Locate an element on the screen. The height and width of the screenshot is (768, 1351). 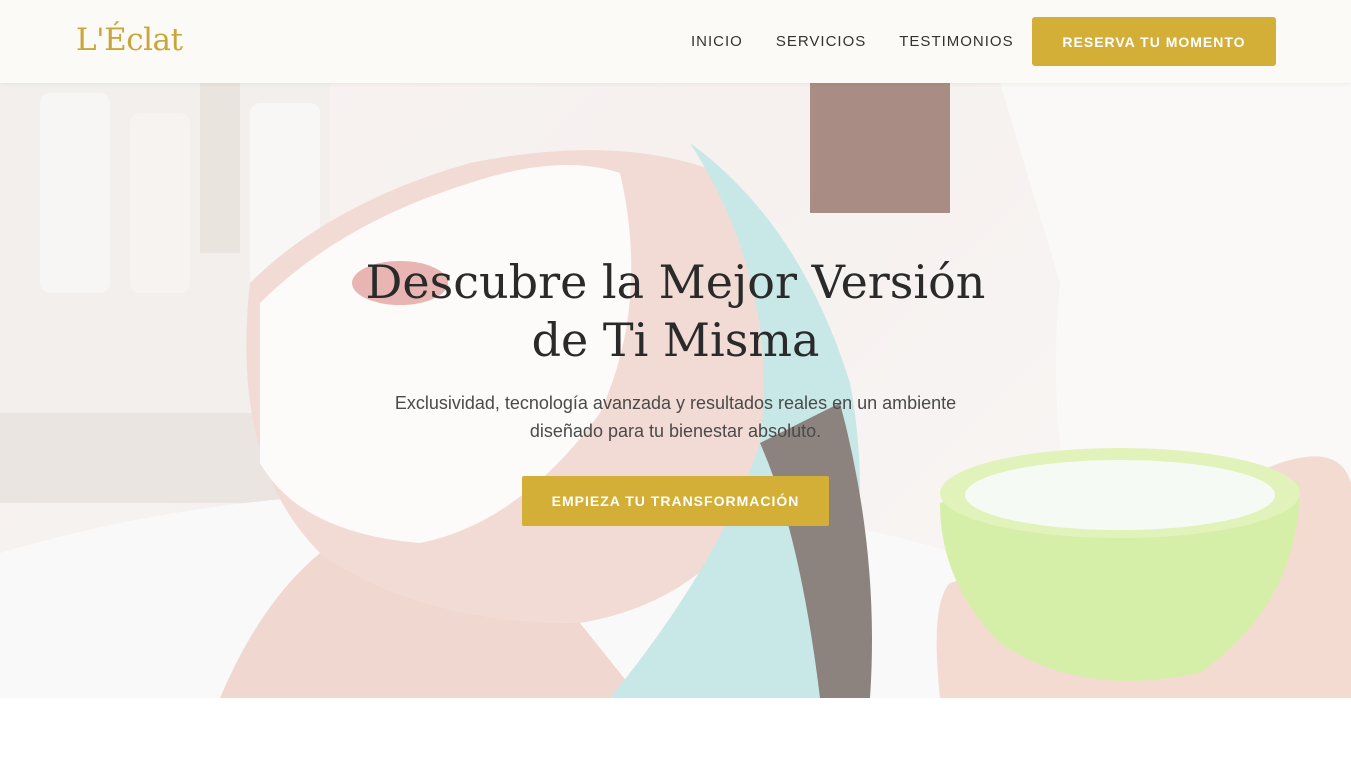
start-transformation-button: EMPIEZA TU TRANSFORMACIÓN is located at coordinates (675, 501).